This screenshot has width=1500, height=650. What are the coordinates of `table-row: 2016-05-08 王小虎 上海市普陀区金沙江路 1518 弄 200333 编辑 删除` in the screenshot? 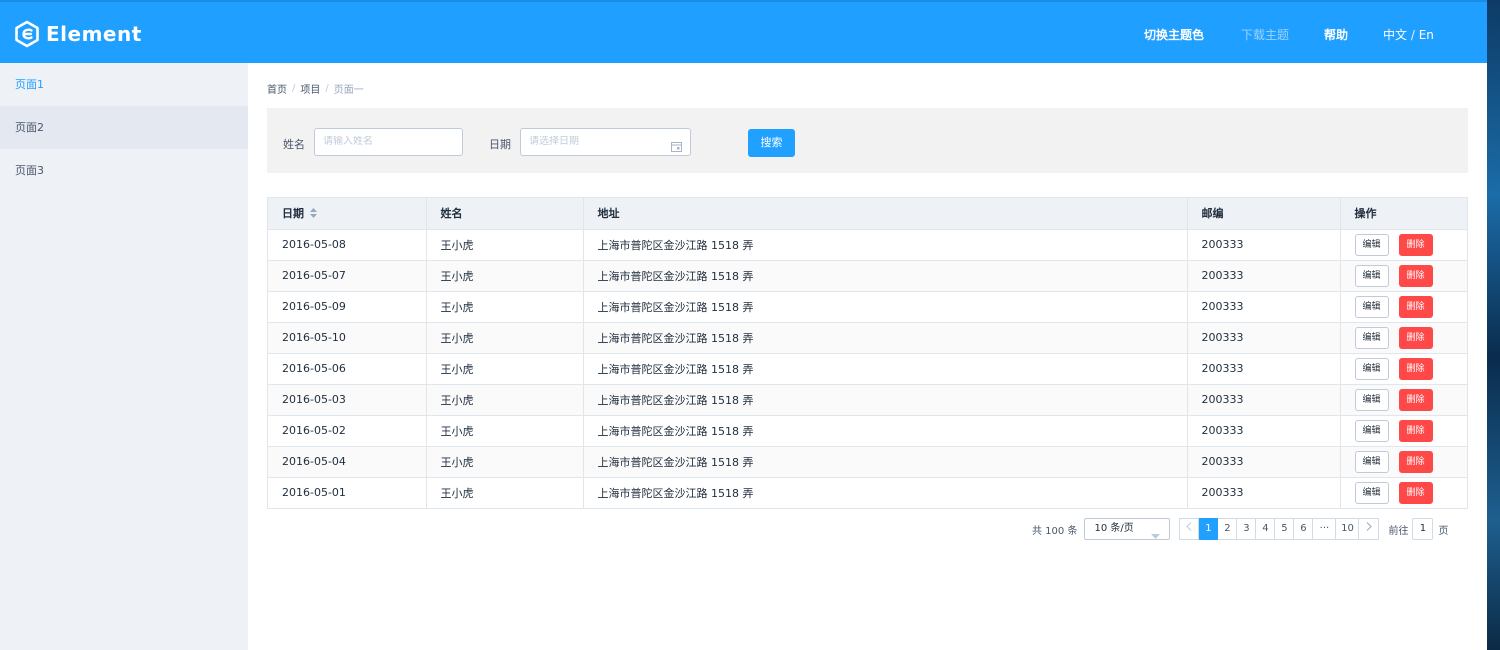 It's located at (867, 245).